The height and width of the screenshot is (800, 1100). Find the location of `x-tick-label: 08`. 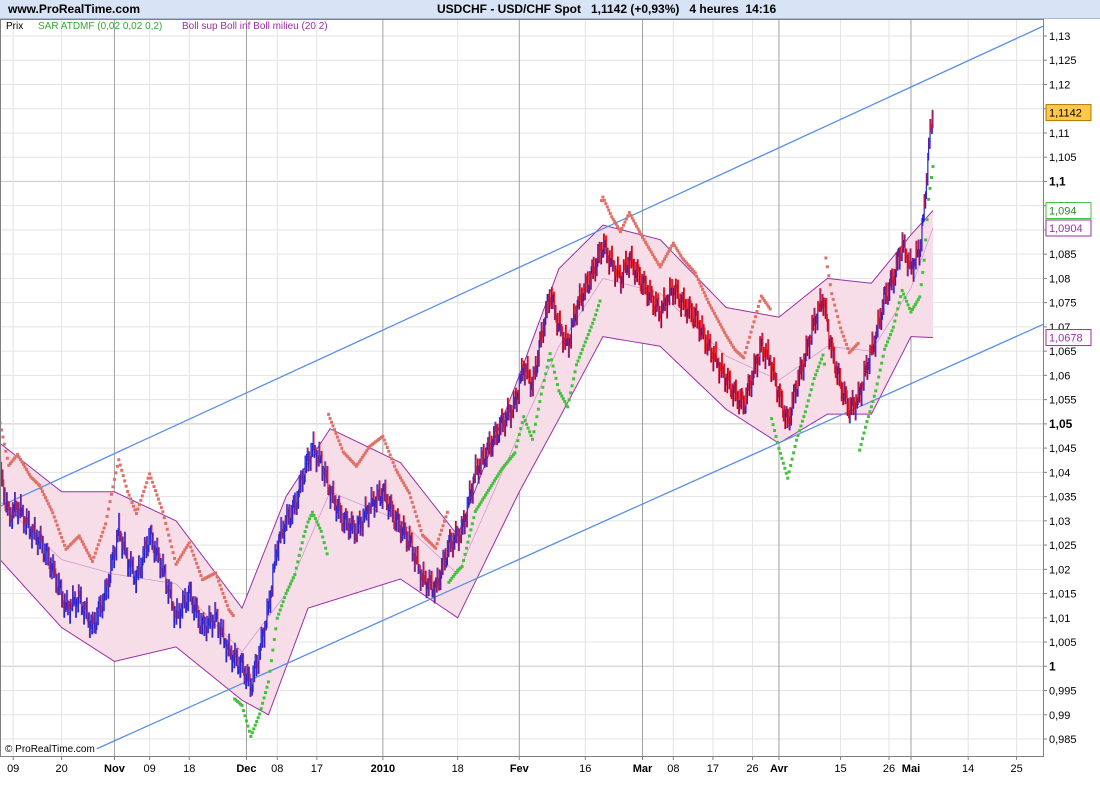

x-tick-label: 08 is located at coordinates (673, 769).